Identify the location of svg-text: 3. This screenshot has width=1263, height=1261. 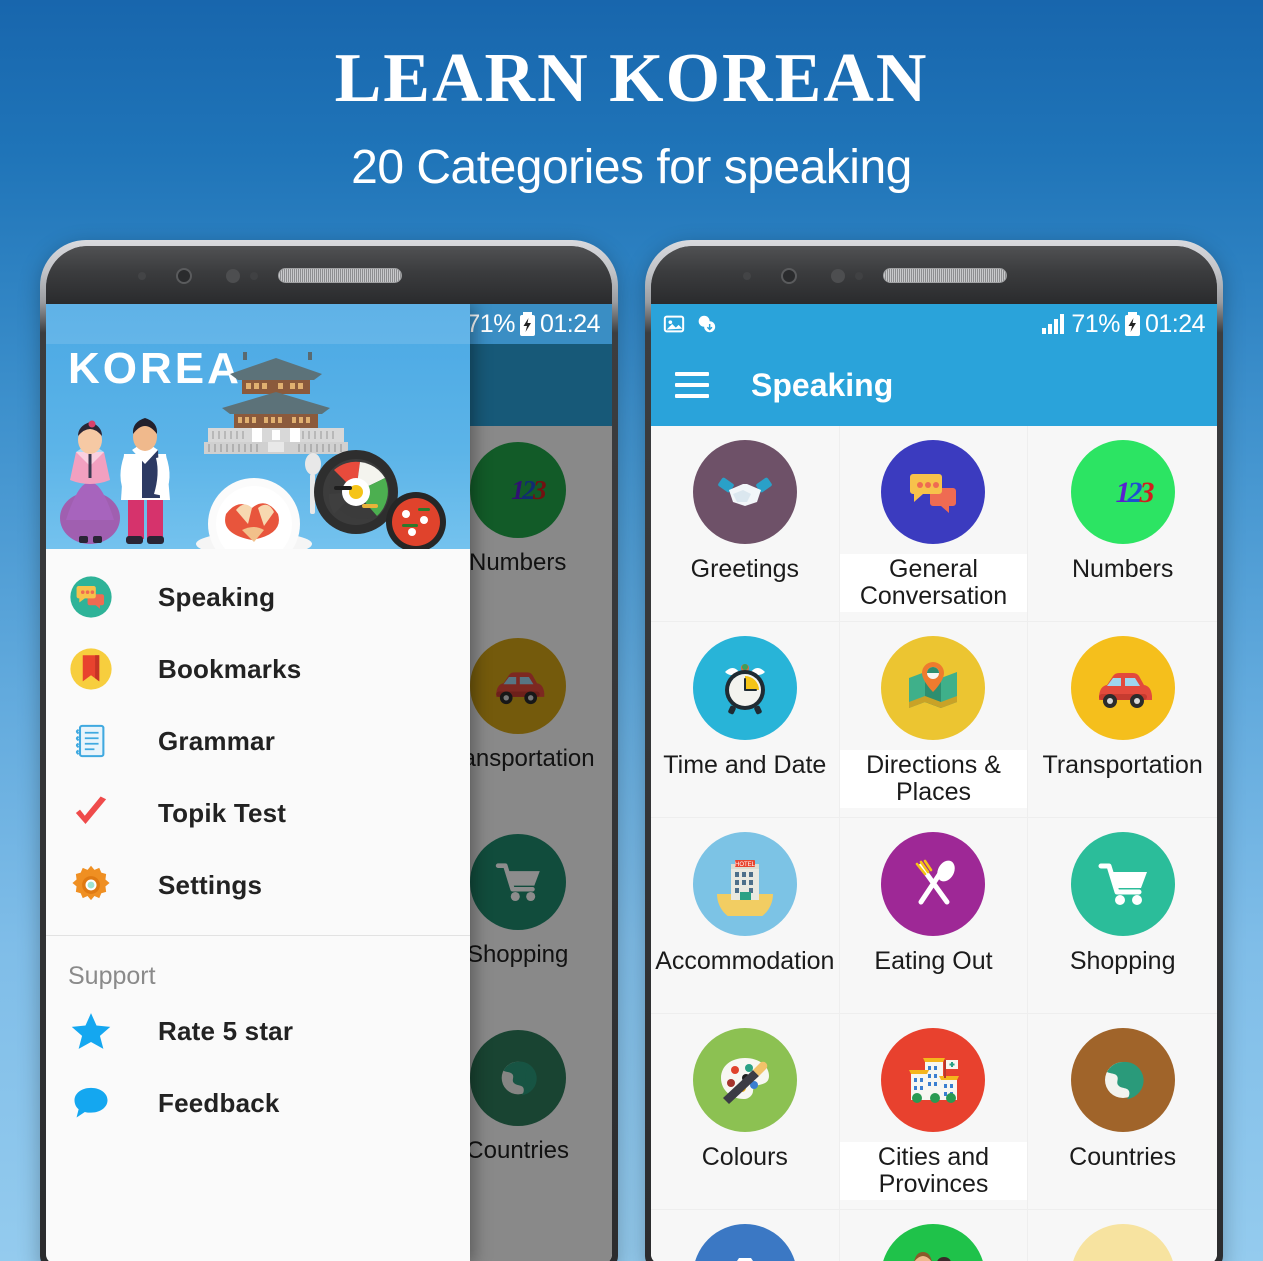
(1146, 492).